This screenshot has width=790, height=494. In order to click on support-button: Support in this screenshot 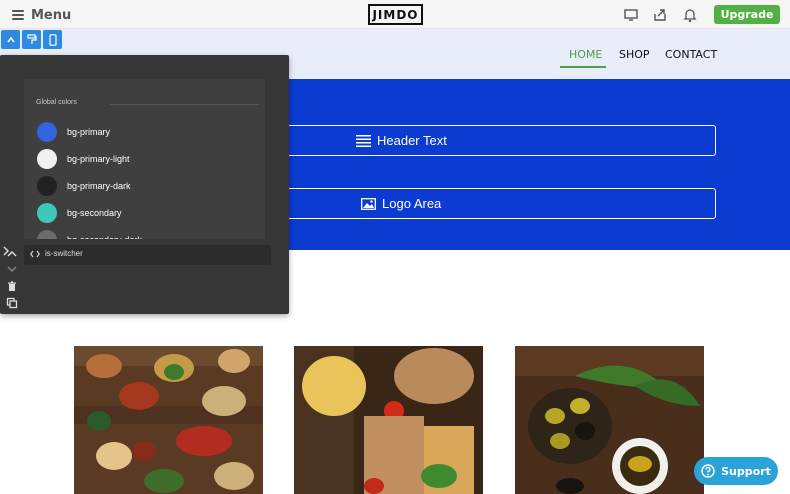, I will do `click(736, 471)`.